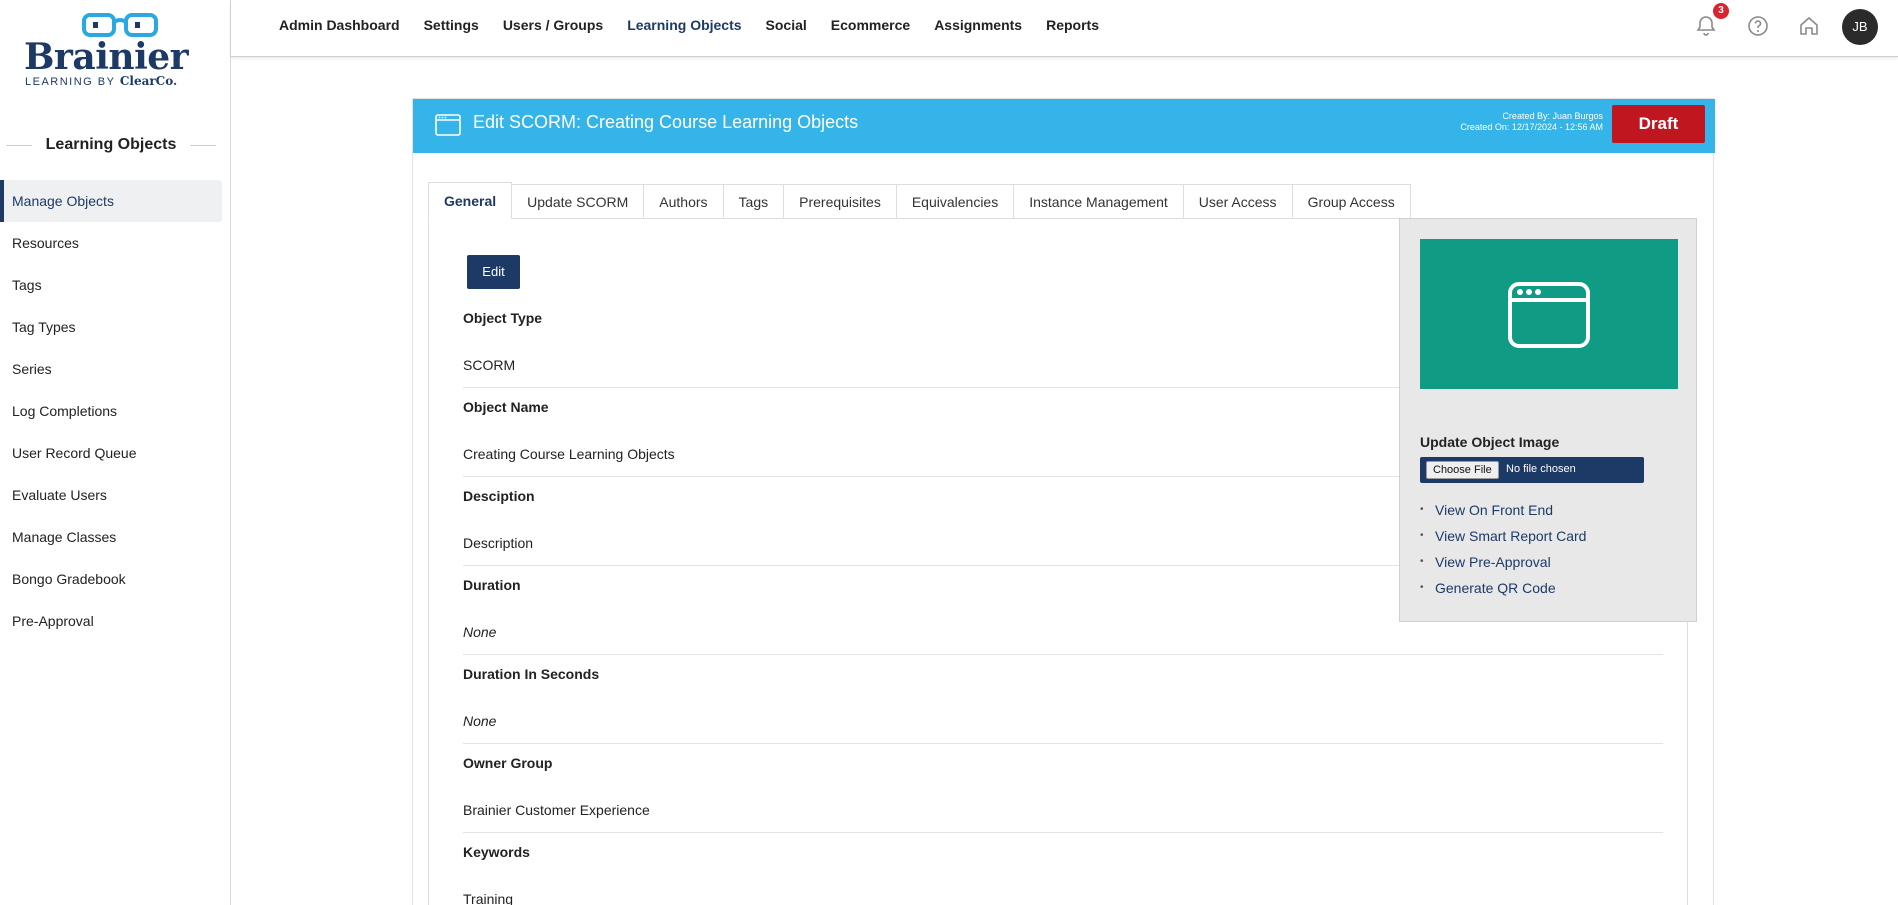  Describe the element at coordinates (1493, 562) in the screenshot. I see `view-pre-approval-link: View Pre-Approval` at that location.